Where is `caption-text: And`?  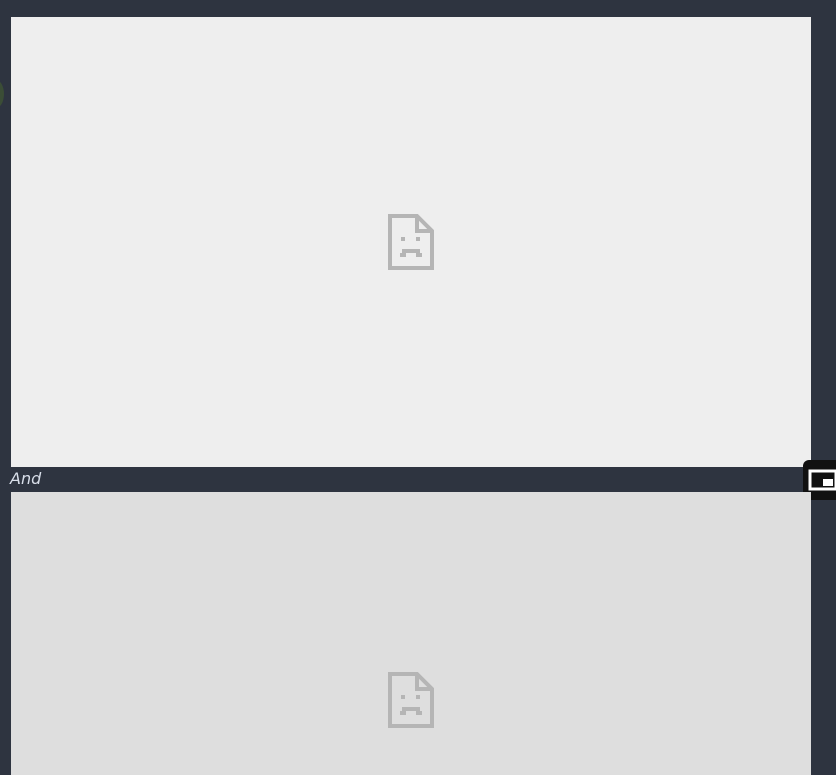 caption-text: And is located at coordinates (26, 478).